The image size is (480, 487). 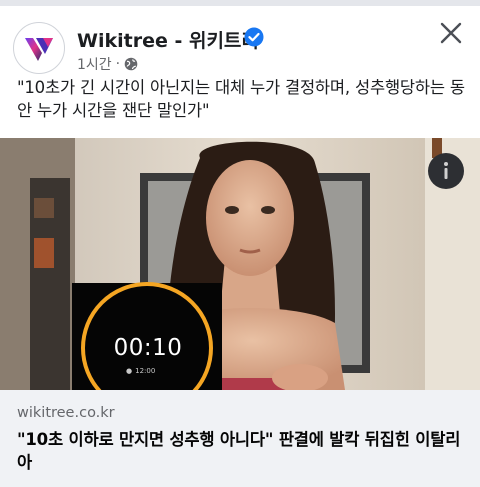 What do you see at coordinates (66, 413) in the screenshot?
I see `link-domain: wikitree.co.kr` at bounding box center [66, 413].